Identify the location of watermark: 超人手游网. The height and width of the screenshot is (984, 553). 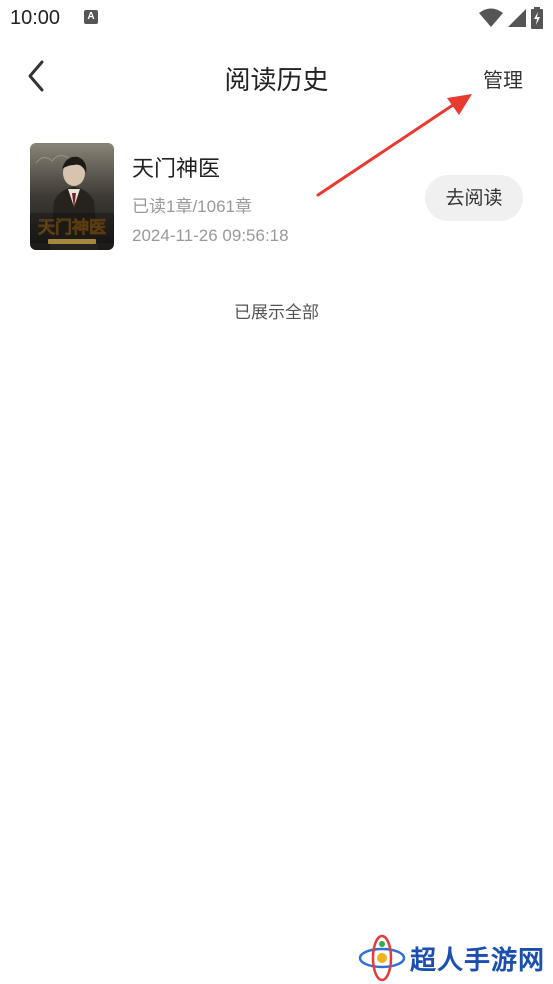
(453, 957).